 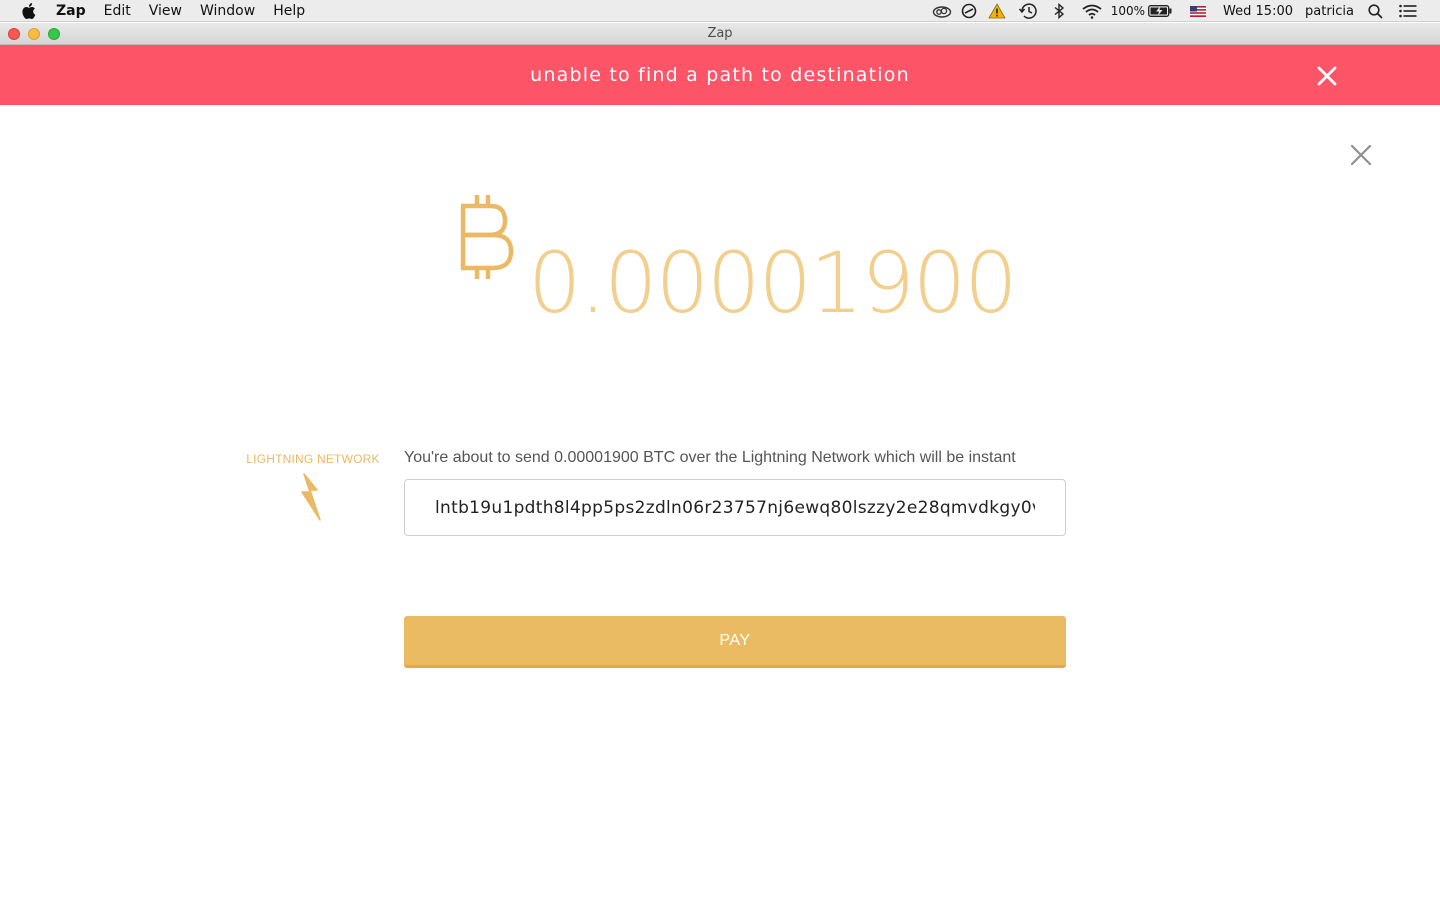 What do you see at coordinates (165, 11) in the screenshot?
I see `view-menu: View` at bounding box center [165, 11].